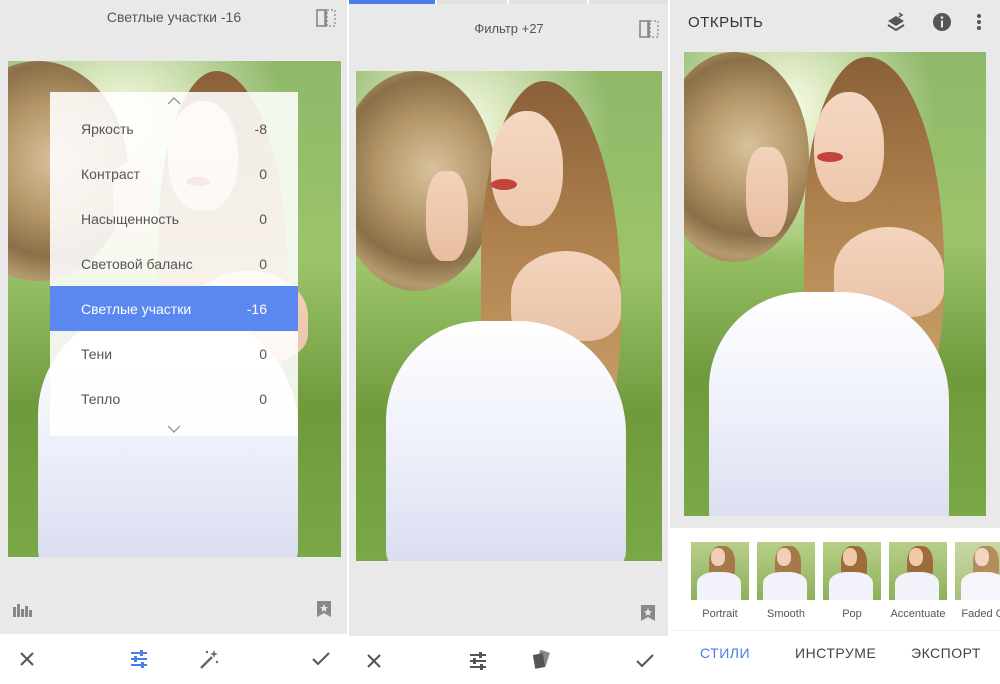 This screenshot has width=1000, height=684. I want to click on menu-item-ambiance: Световой баланс 0, so click(174, 263).